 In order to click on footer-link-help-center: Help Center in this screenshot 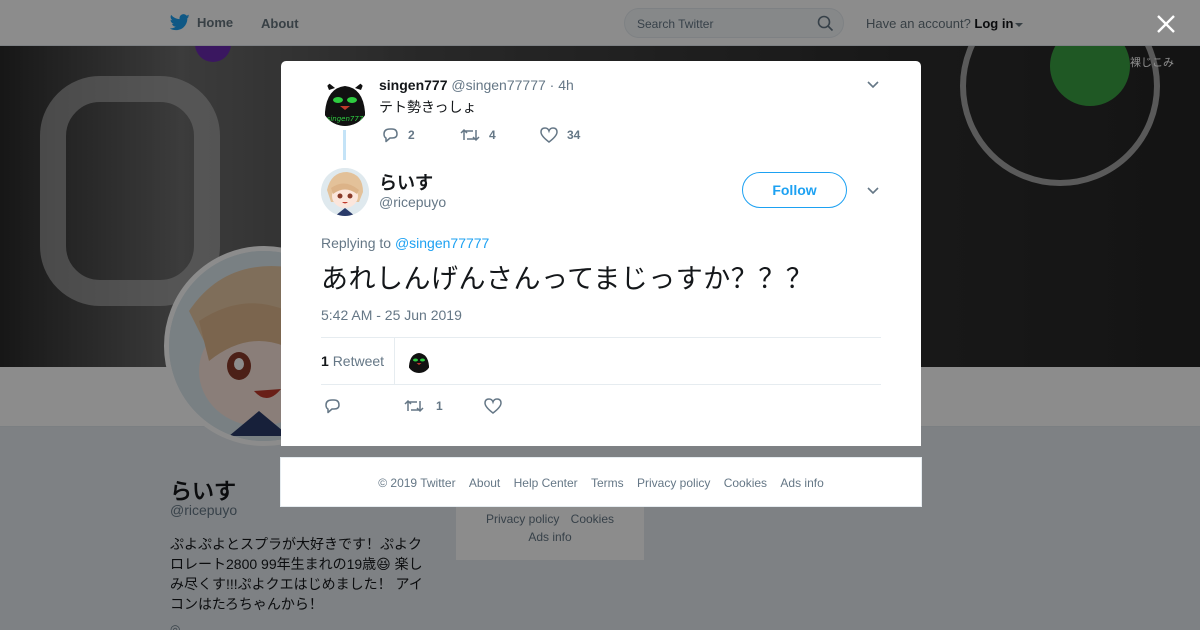, I will do `click(546, 483)`.